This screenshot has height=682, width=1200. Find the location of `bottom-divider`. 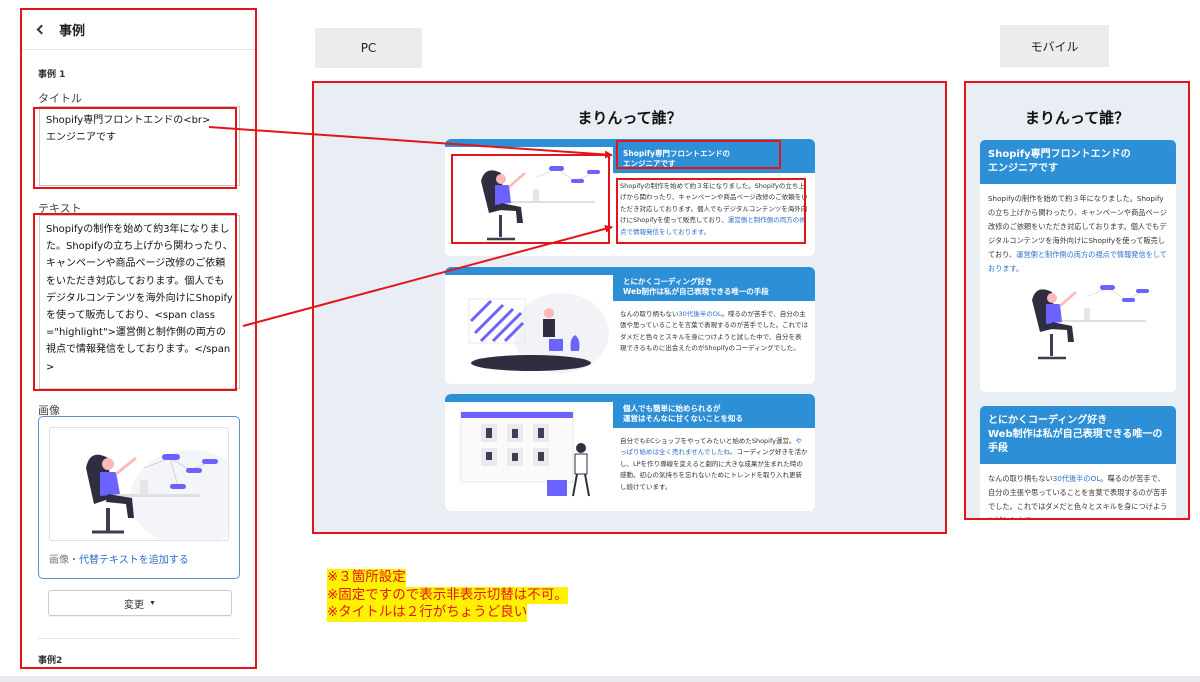

bottom-divider is located at coordinates (600, 679).